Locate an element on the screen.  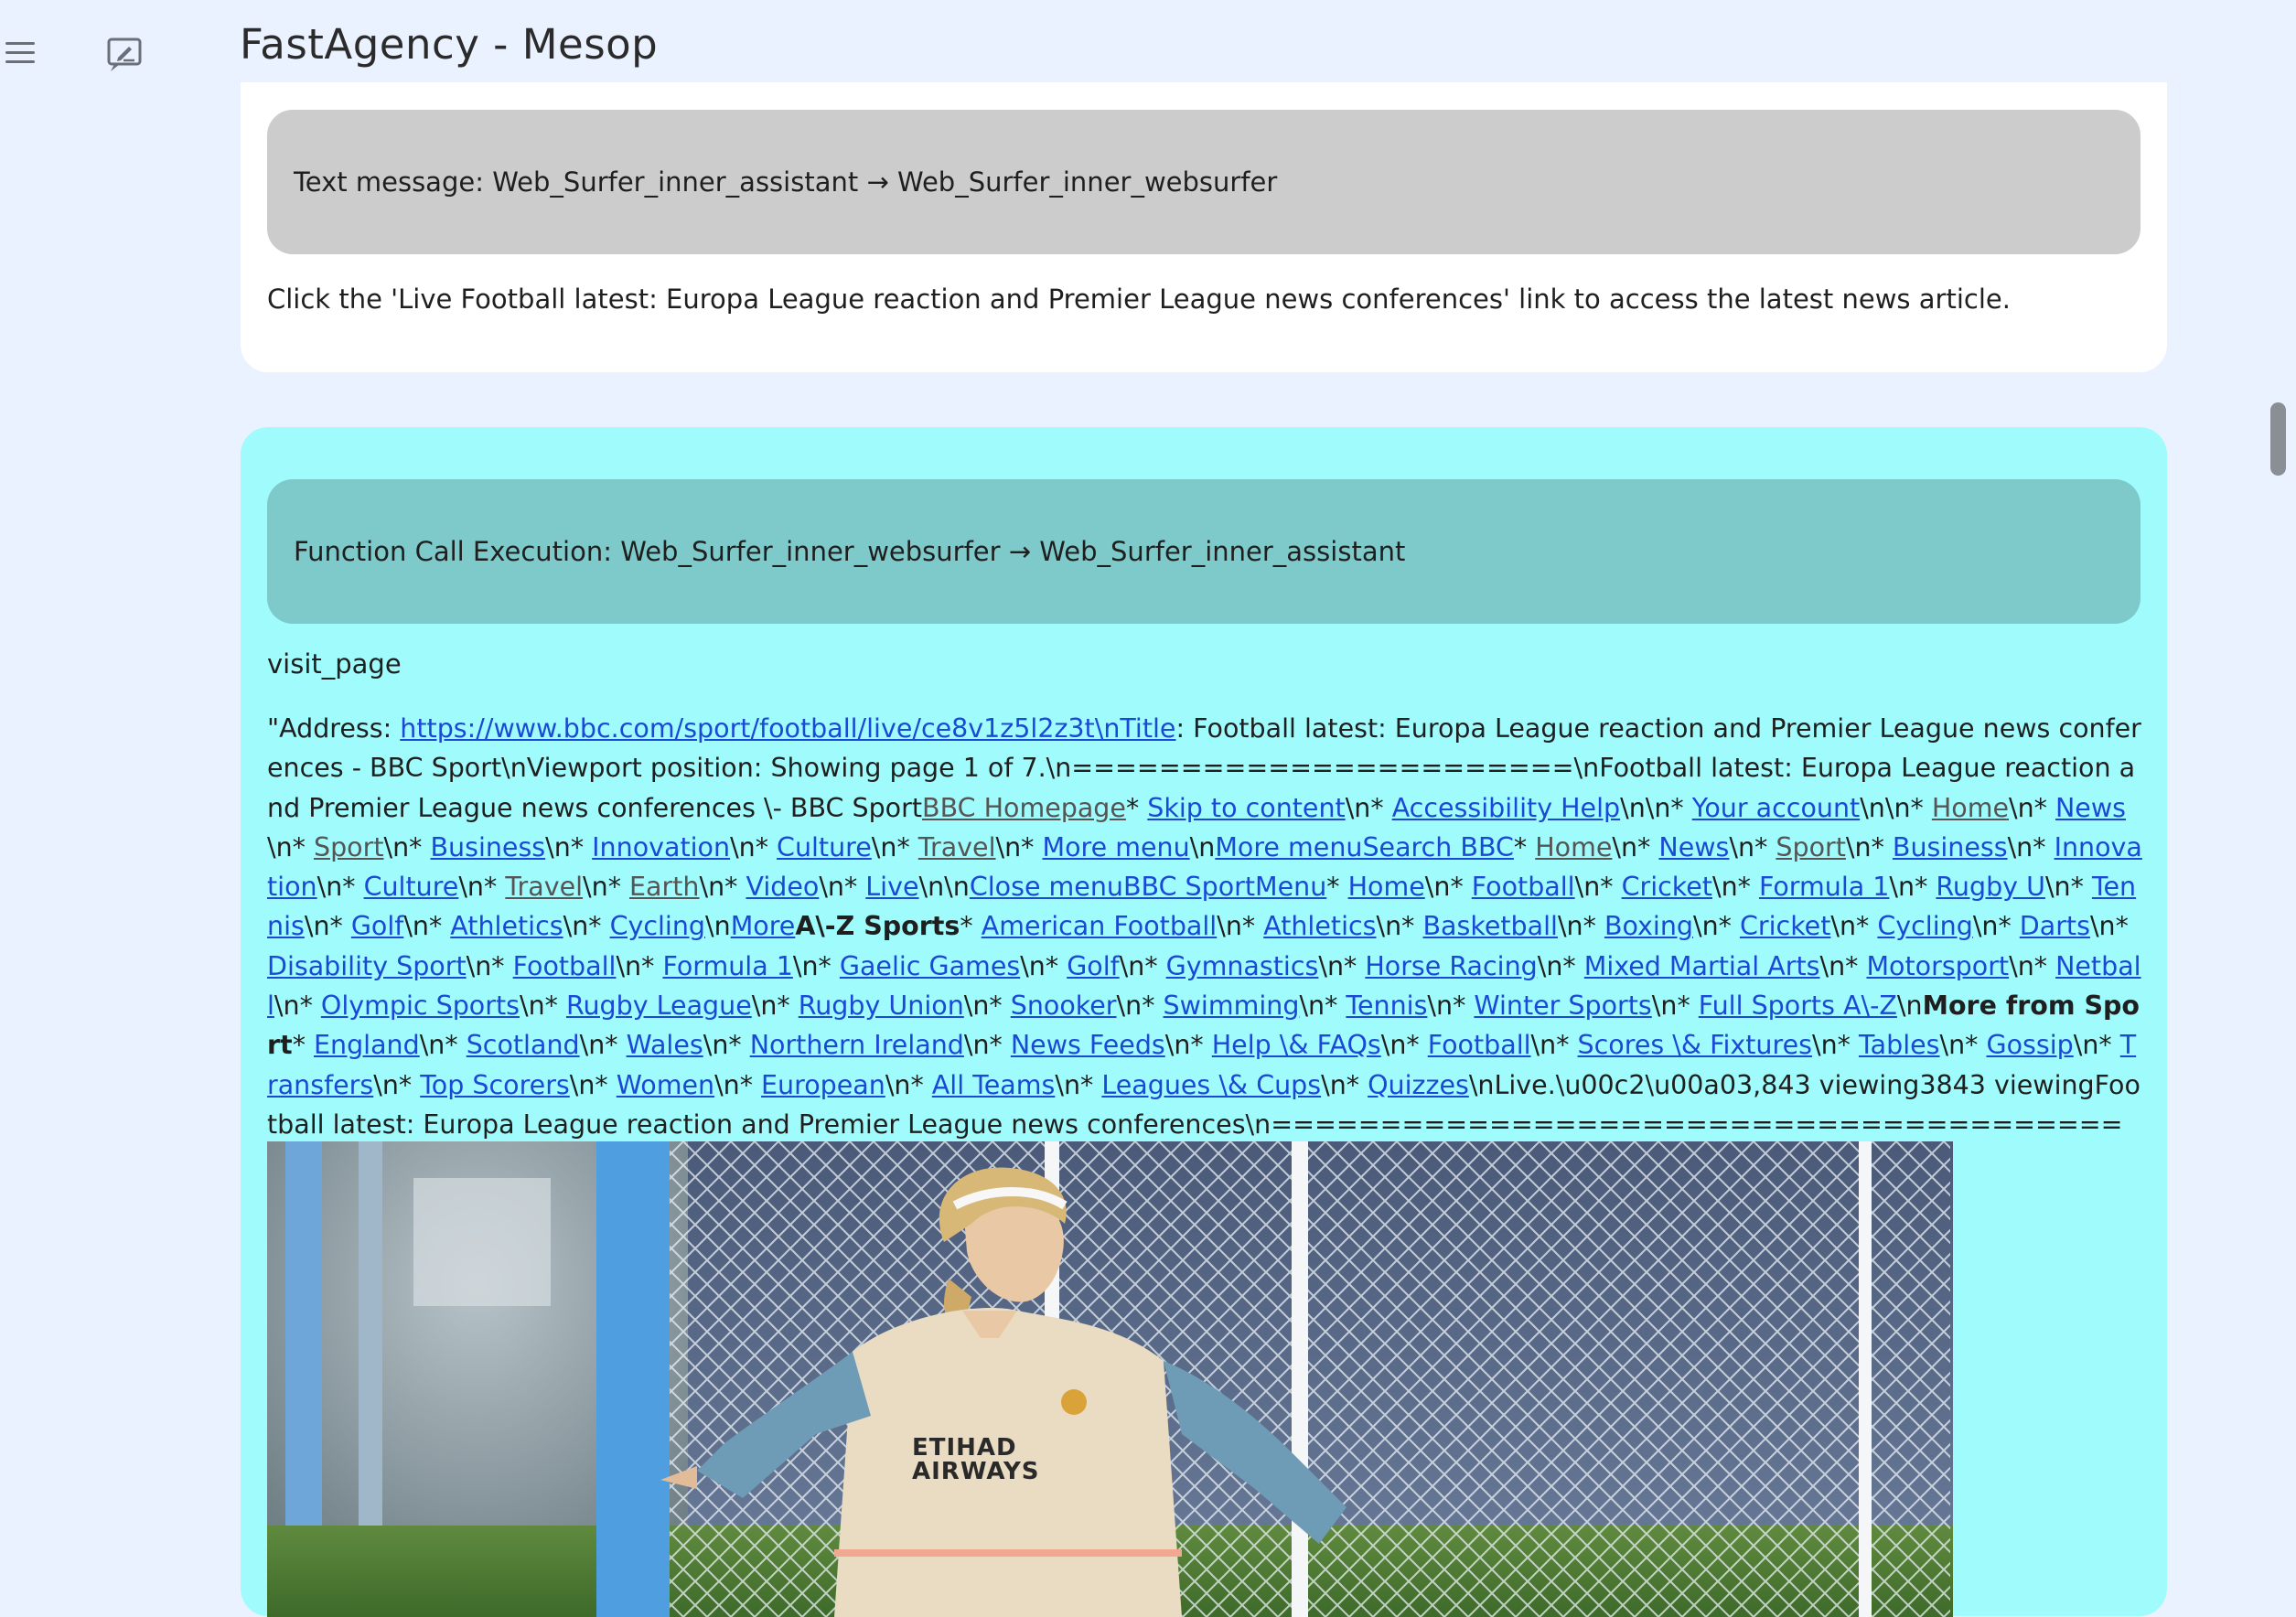
result-link: Earth is located at coordinates (664, 887).